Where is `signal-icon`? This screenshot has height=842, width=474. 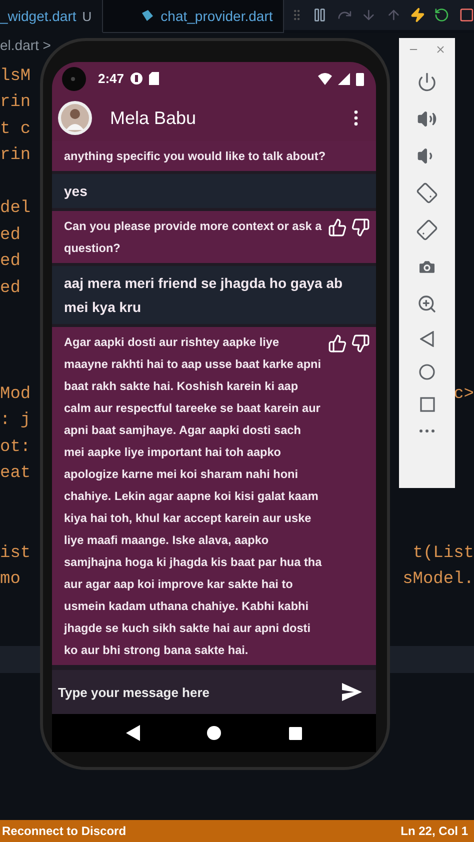 signal-icon is located at coordinates (344, 78).